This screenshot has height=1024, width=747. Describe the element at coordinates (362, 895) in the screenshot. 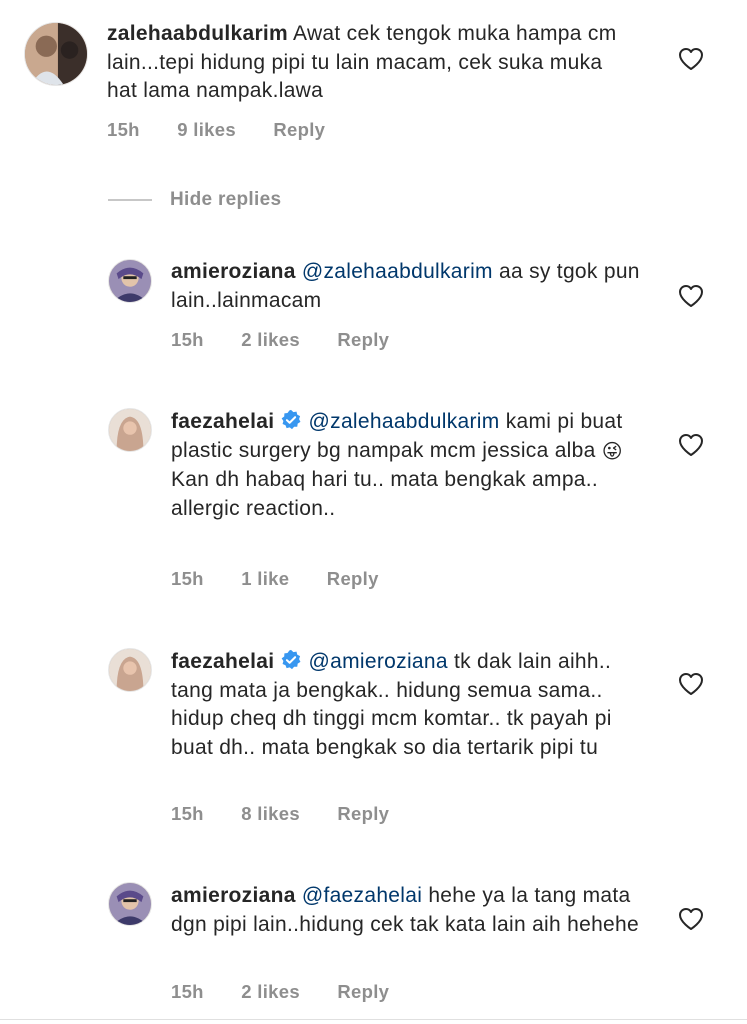

I see `mention-link: @faezahelai` at that location.